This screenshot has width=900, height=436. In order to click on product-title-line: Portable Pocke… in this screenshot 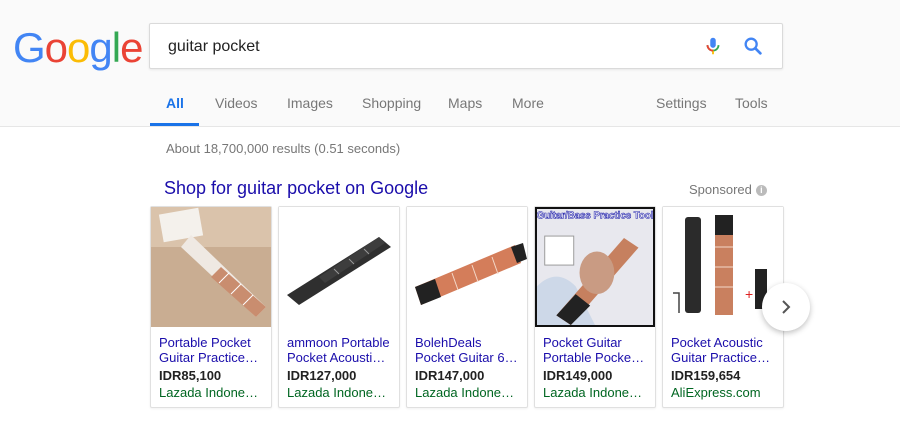, I will do `click(594, 357)`.